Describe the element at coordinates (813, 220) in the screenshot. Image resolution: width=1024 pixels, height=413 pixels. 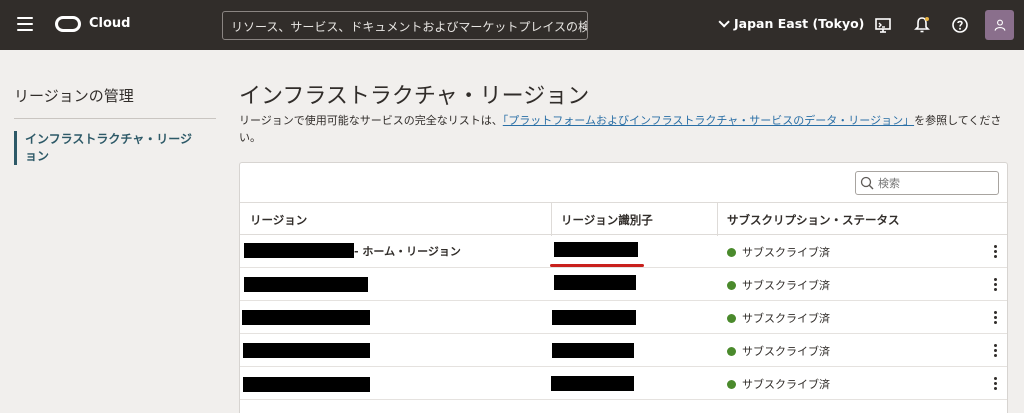
I see `column-header-subscription-status: サブスクリプション・ステータス` at that location.